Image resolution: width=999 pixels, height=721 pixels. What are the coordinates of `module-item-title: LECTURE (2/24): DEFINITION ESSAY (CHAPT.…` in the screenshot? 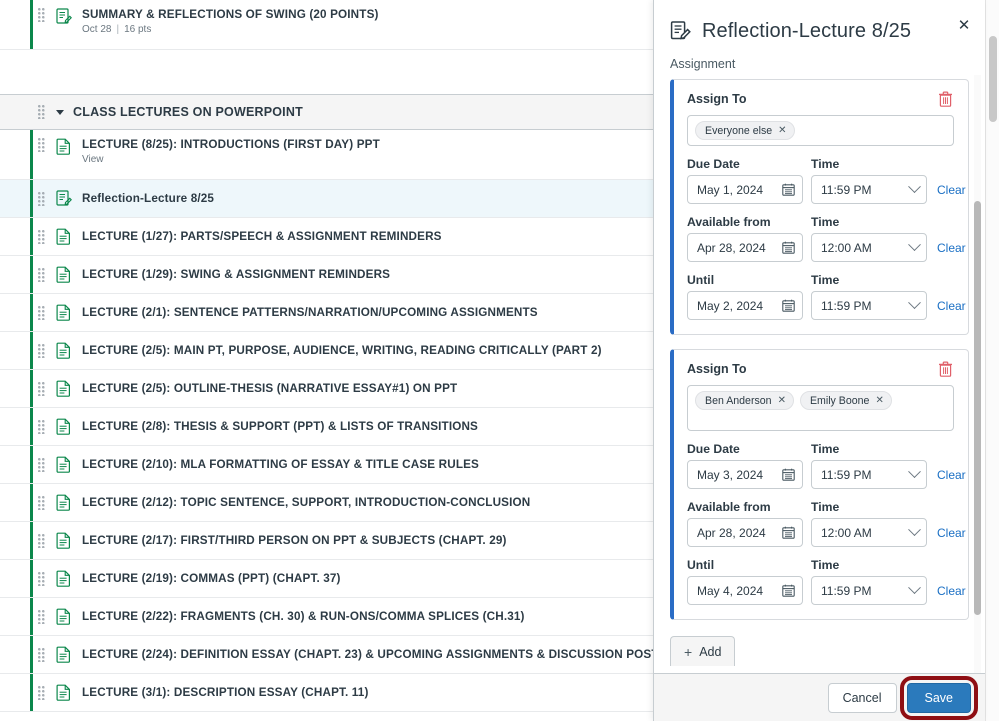 It's located at (370, 654).